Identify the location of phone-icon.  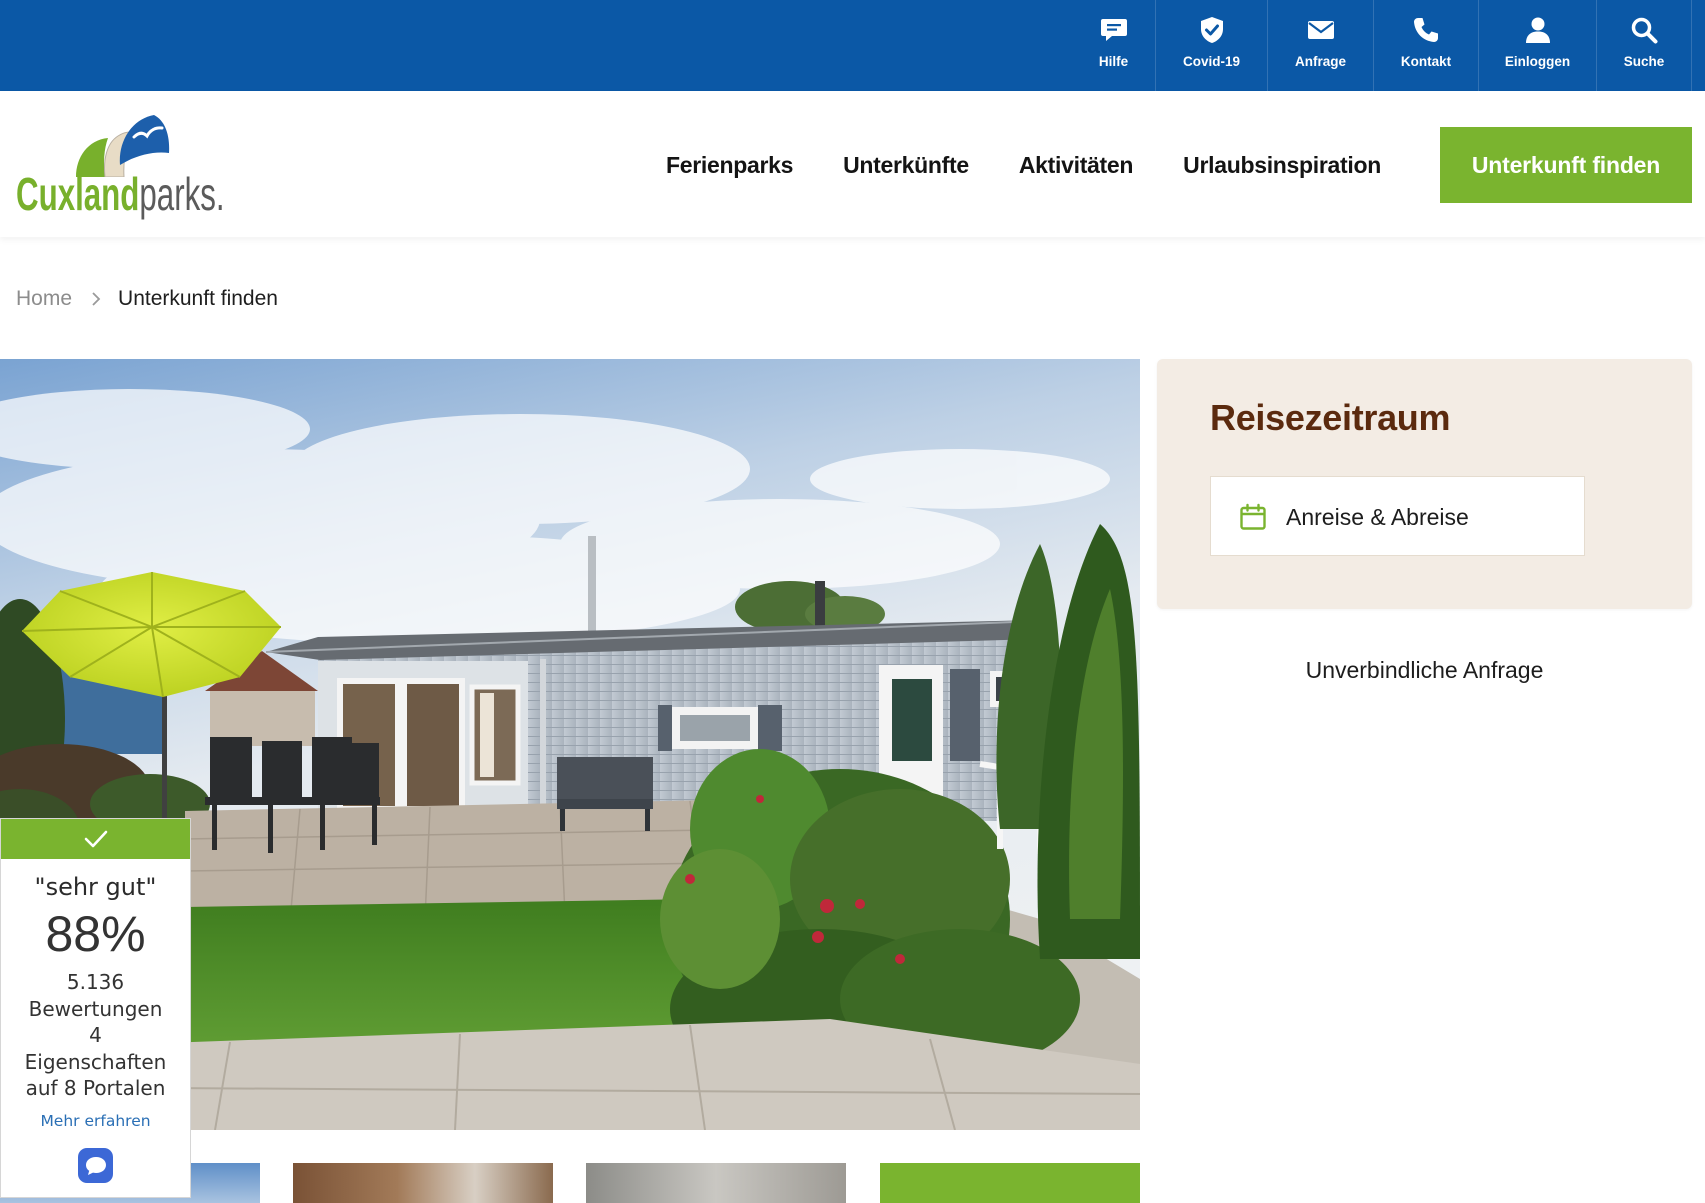
(1426, 30).